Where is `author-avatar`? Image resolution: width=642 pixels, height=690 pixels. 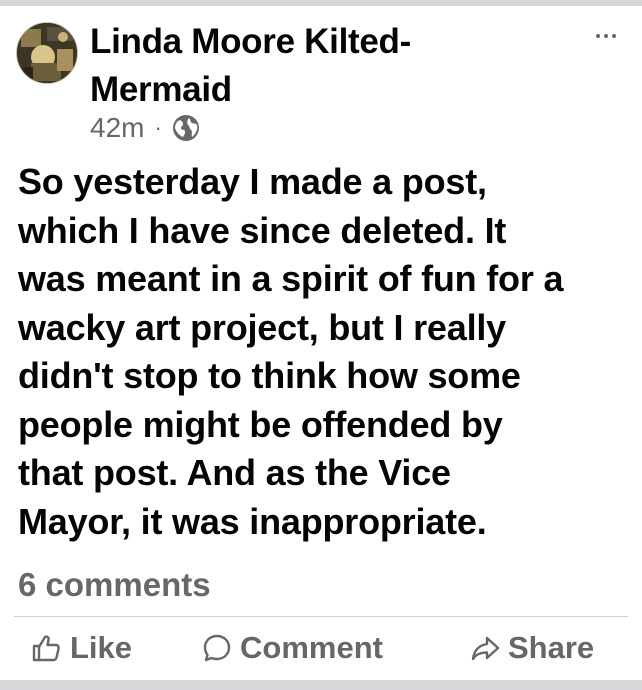 author-avatar is located at coordinates (47, 53).